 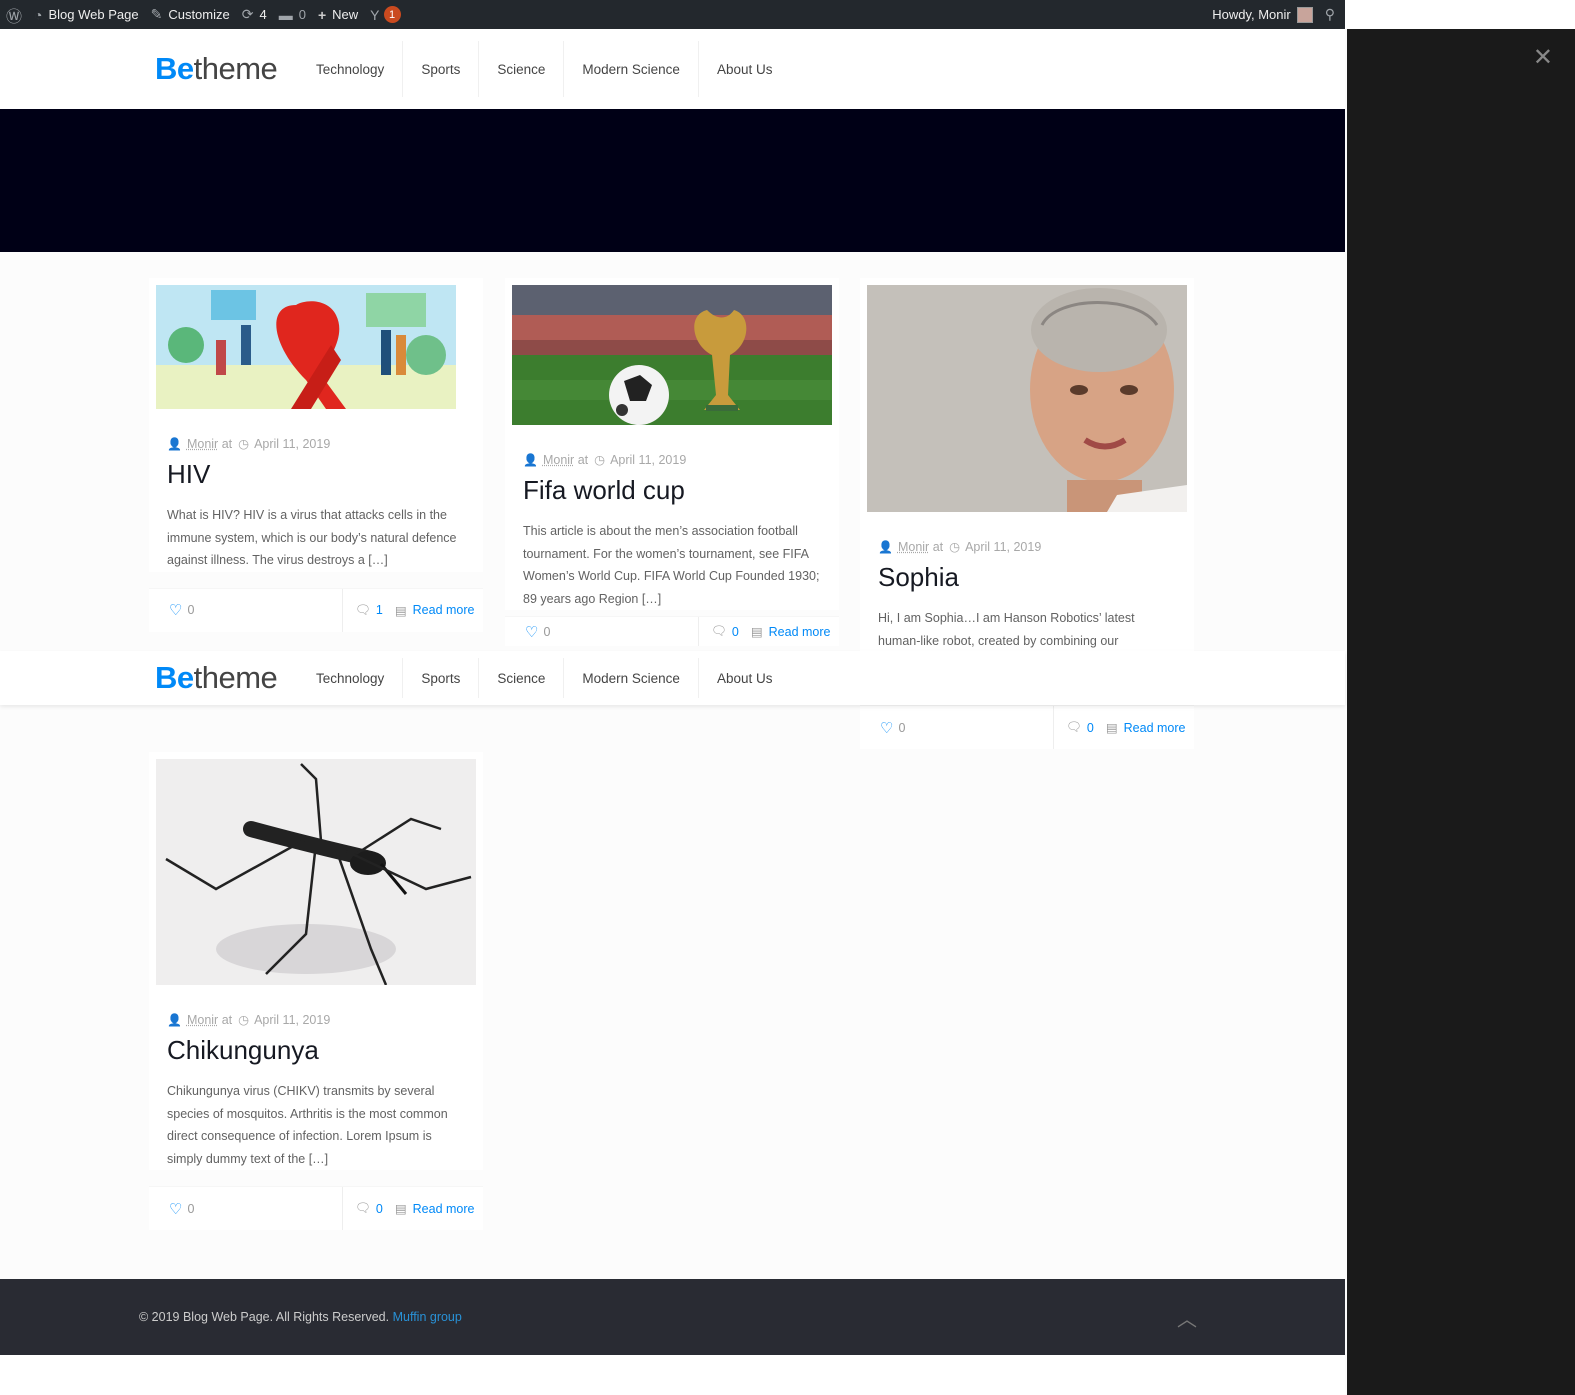 What do you see at coordinates (292, 14) in the screenshot?
I see `comments-link: ▬ 0` at bounding box center [292, 14].